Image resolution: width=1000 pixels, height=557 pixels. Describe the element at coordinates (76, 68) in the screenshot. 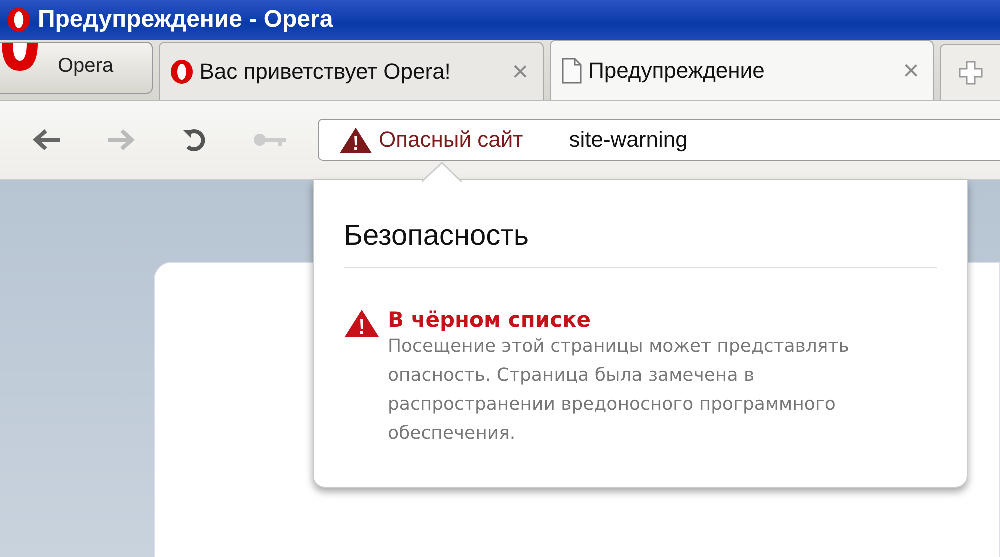

I see `opera-menu-button: Opera` at that location.